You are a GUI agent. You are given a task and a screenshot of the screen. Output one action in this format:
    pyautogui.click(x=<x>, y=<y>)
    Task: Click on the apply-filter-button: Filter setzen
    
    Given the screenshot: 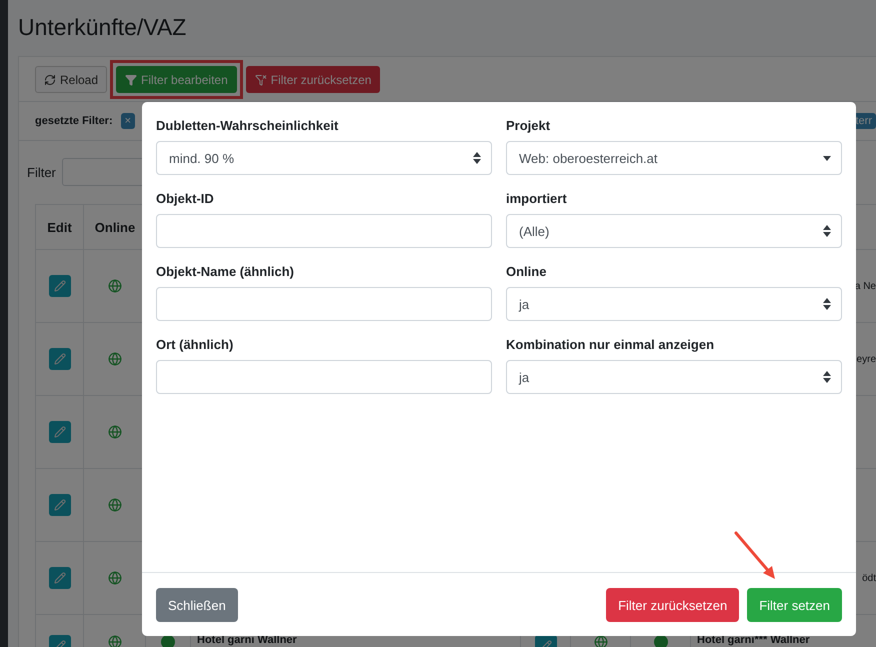 What is the action you would take?
    pyautogui.click(x=794, y=605)
    